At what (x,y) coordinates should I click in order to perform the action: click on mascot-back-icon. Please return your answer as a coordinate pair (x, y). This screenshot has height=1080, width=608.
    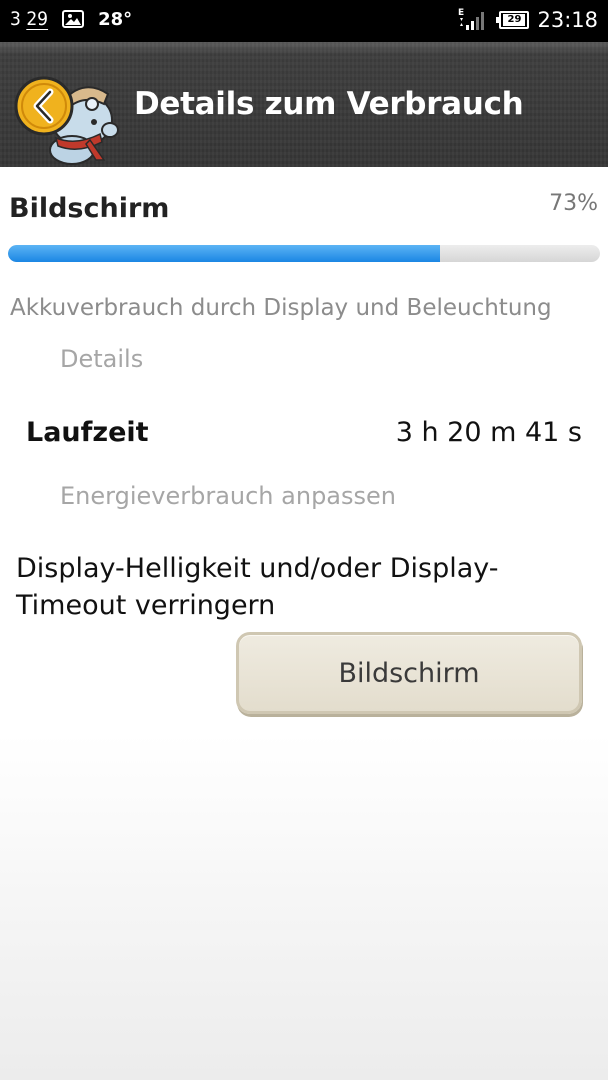
    Looking at the image, I should click on (66, 120).